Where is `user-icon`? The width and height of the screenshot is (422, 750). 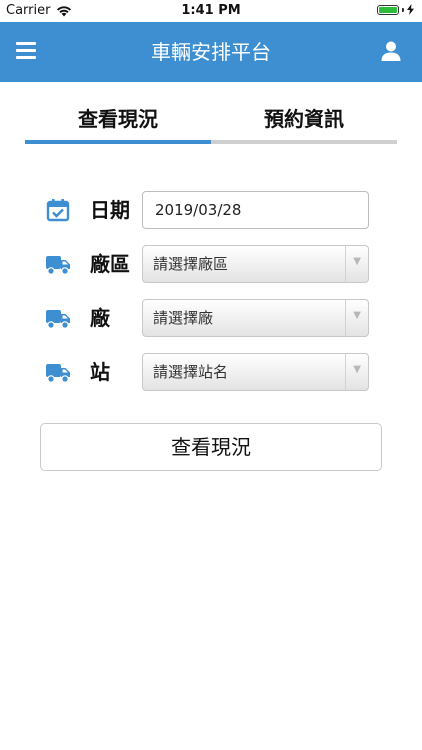 user-icon is located at coordinates (391, 51).